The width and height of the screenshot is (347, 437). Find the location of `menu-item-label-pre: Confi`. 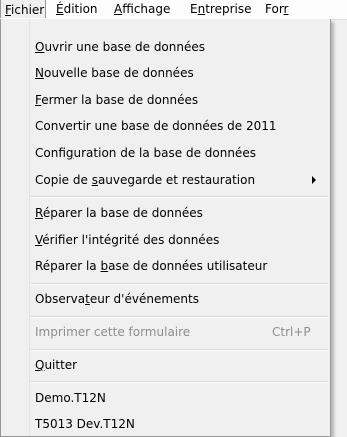

menu-item-label-pre: Confi is located at coordinates (50, 153).